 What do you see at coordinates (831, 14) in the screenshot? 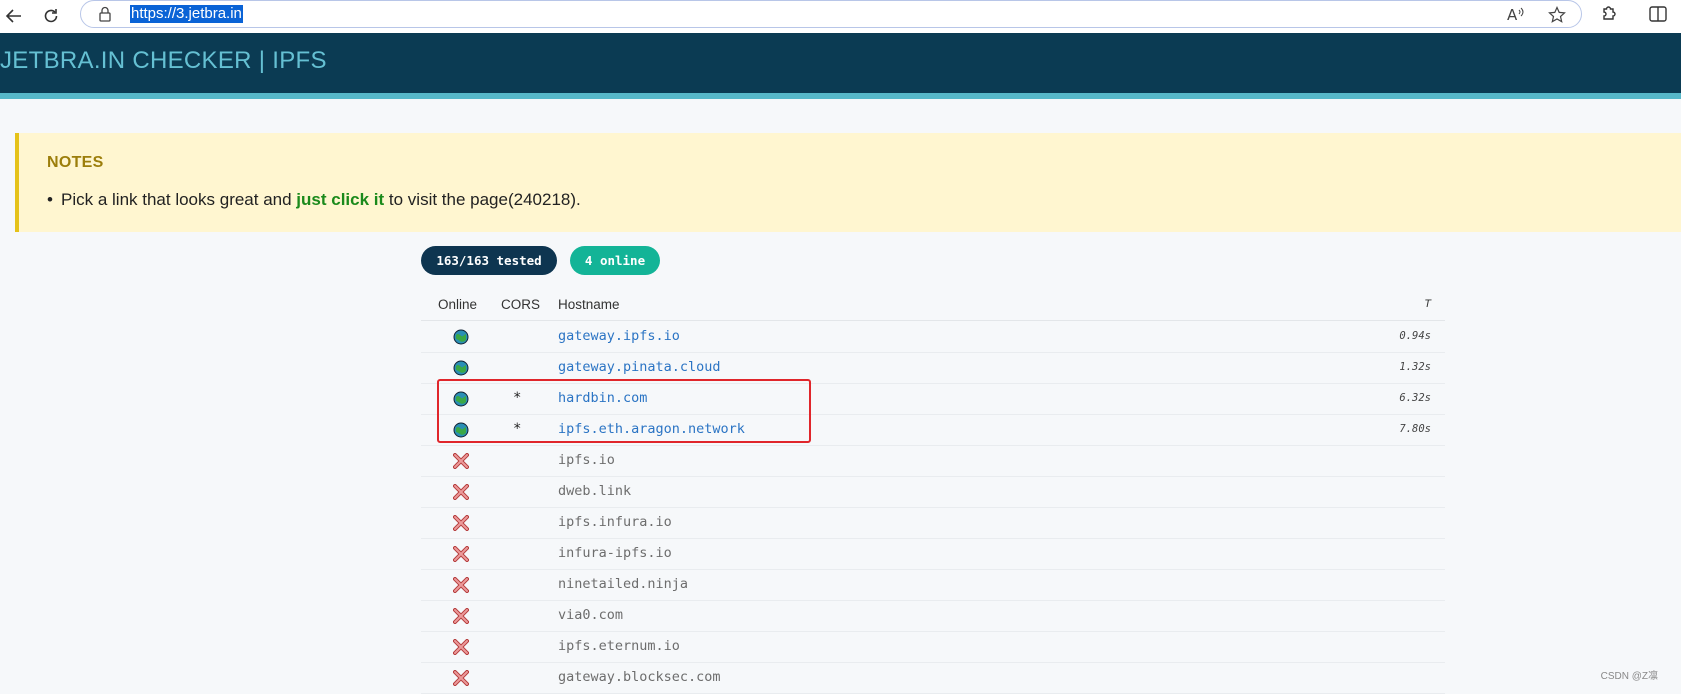
I see `address-bar: https://3.jetbra.in A` at bounding box center [831, 14].